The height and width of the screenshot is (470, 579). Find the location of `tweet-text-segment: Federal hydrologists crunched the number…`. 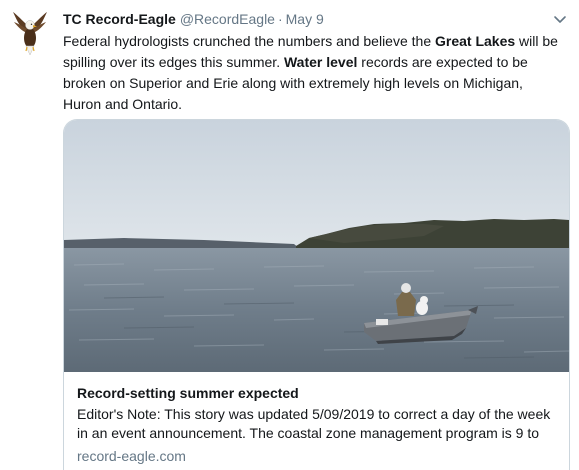

tweet-text-segment: Federal hydrologists crunched the number… is located at coordinates (249, 41).